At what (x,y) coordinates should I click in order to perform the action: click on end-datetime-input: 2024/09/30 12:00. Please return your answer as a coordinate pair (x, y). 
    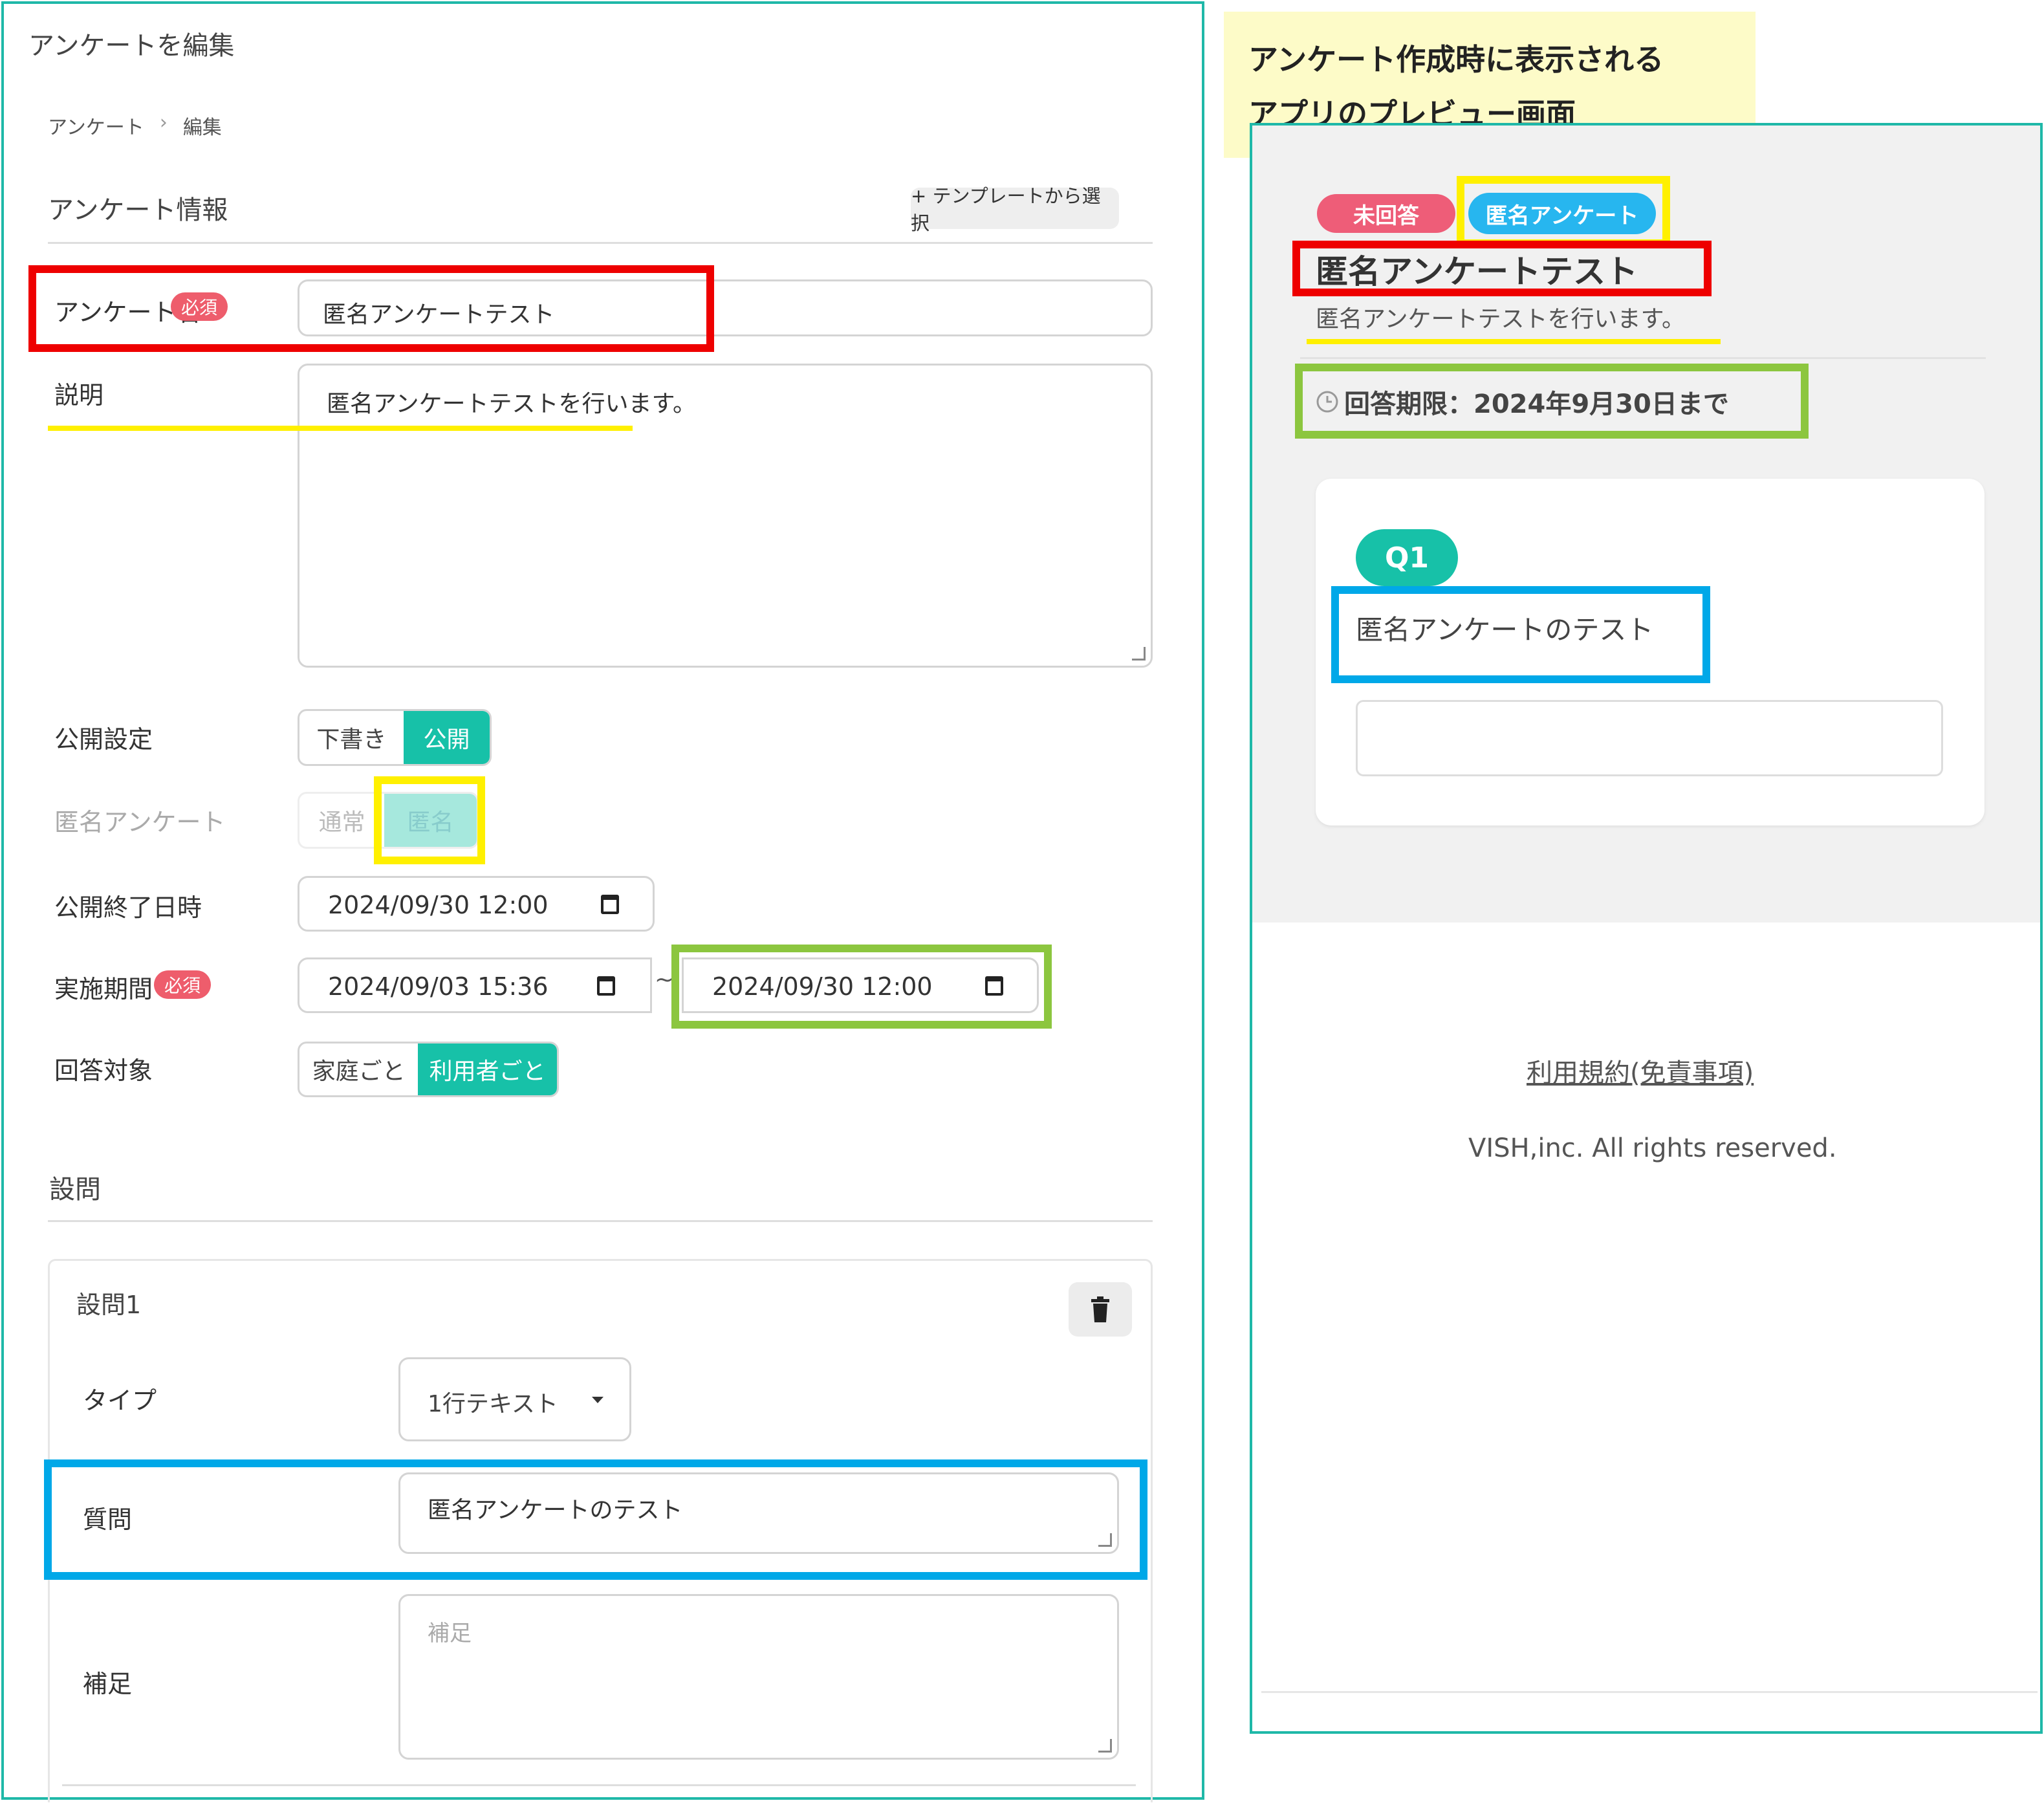
    Looking at the image, I should click on (476, 904).